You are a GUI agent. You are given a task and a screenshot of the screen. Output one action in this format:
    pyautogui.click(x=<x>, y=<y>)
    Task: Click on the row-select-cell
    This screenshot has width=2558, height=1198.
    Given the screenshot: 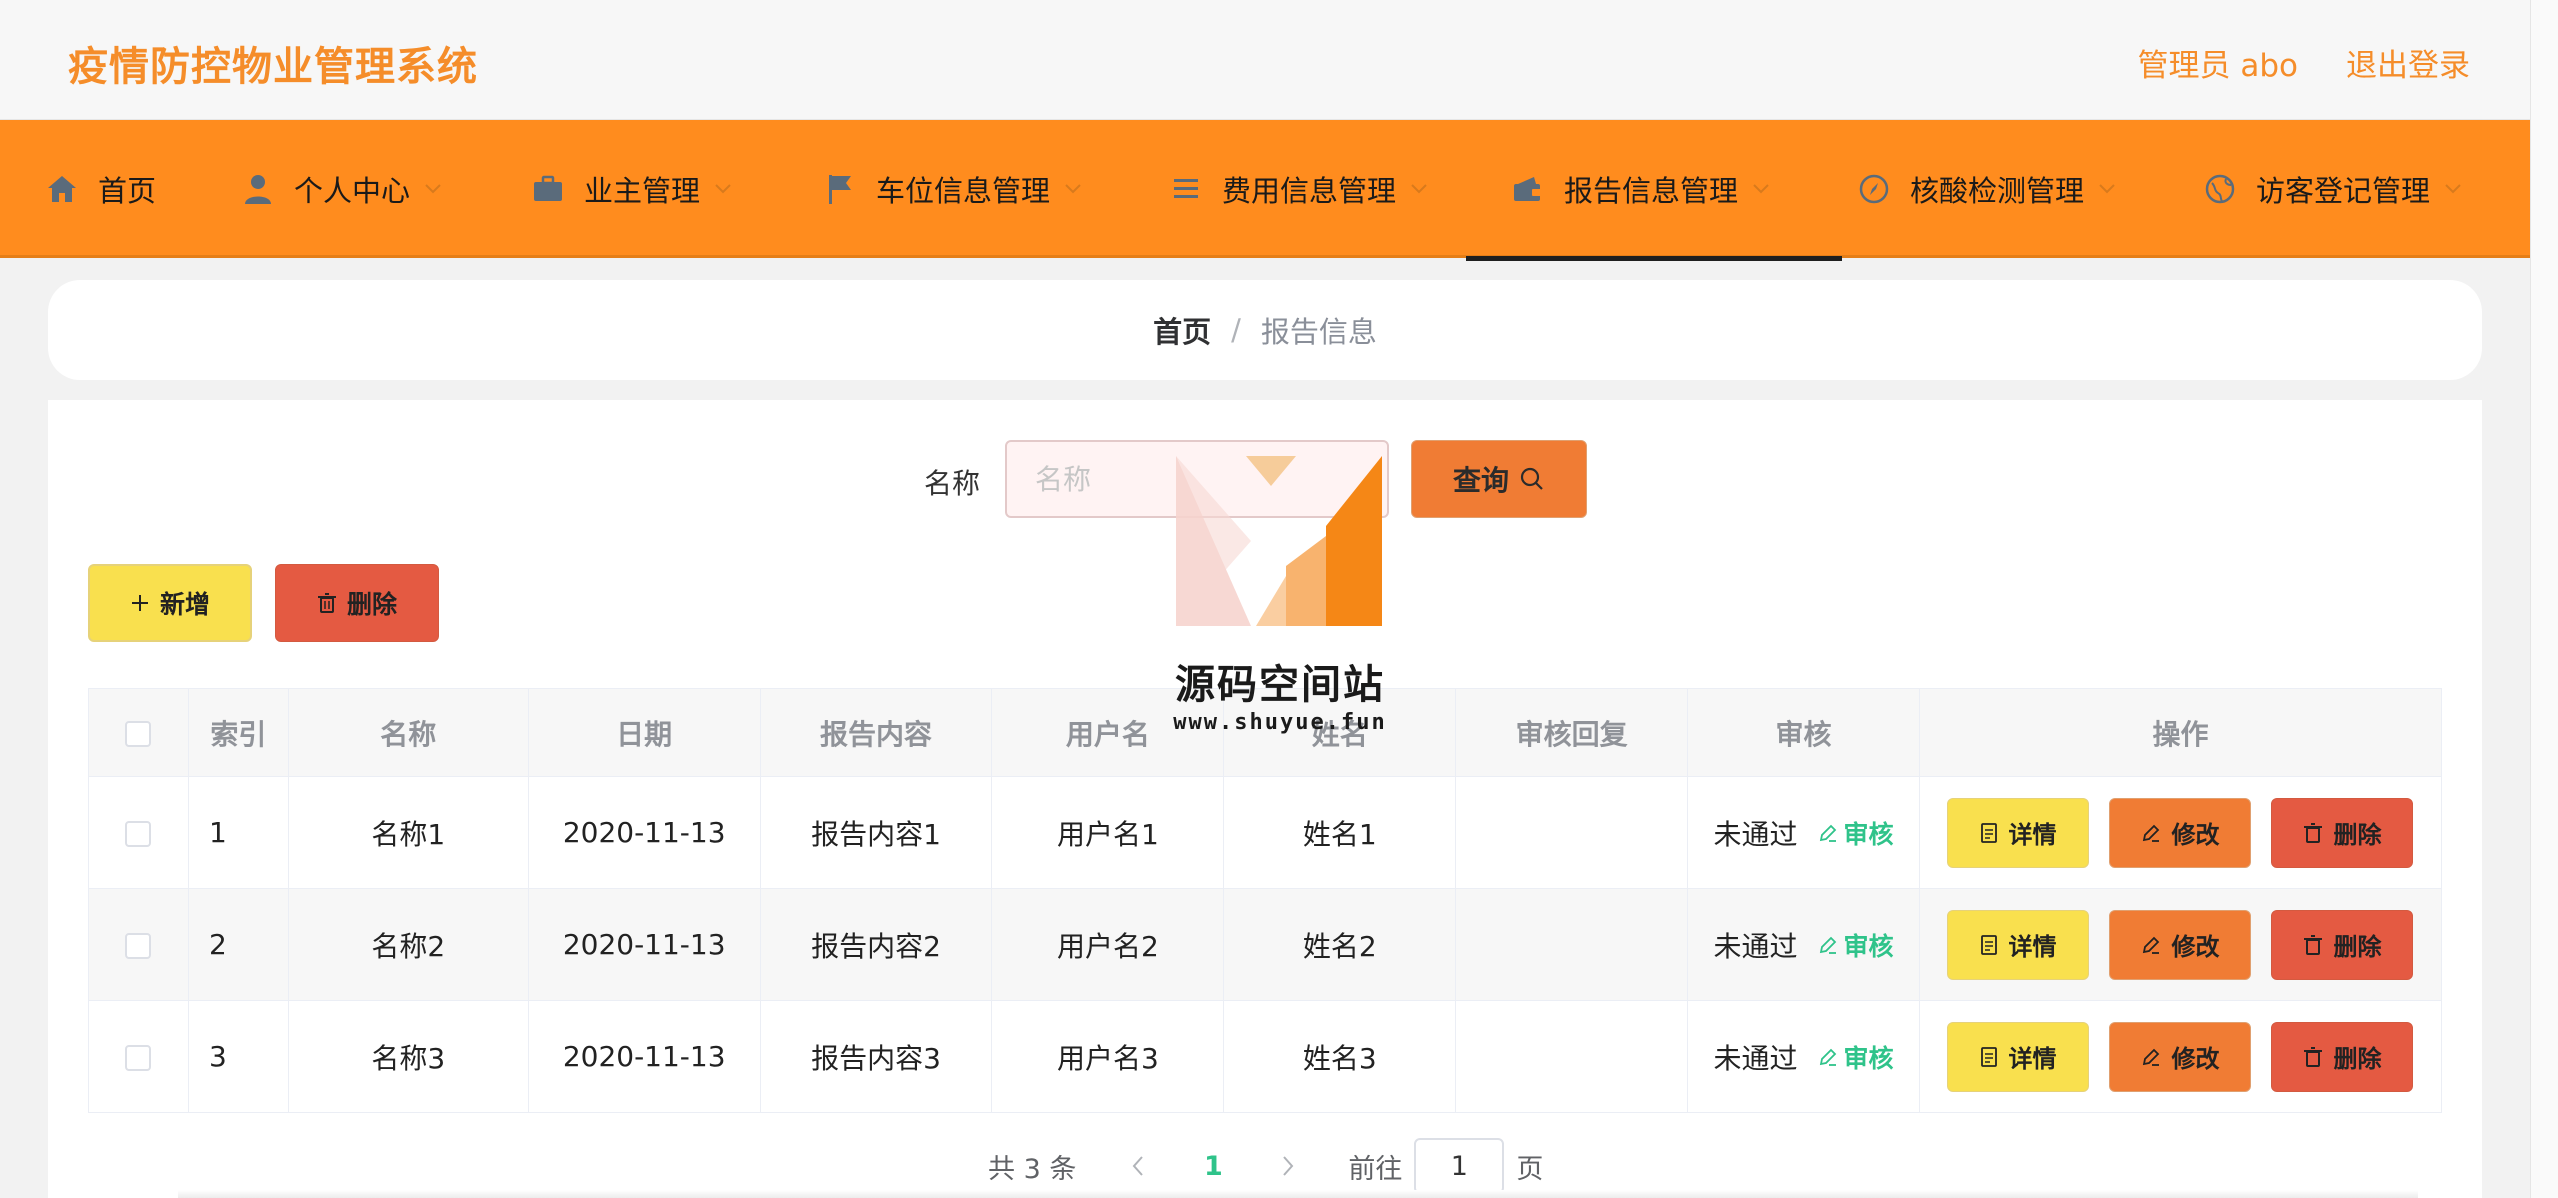 What is the action you would take?
    pyautogui.click(x=138, y=832)
    